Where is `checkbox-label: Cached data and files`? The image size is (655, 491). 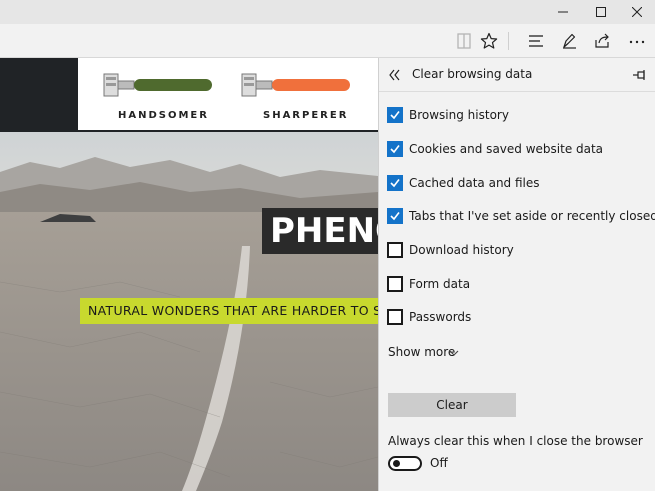
checkbox-label: Cached data and files is located at coordinates (474, 183).